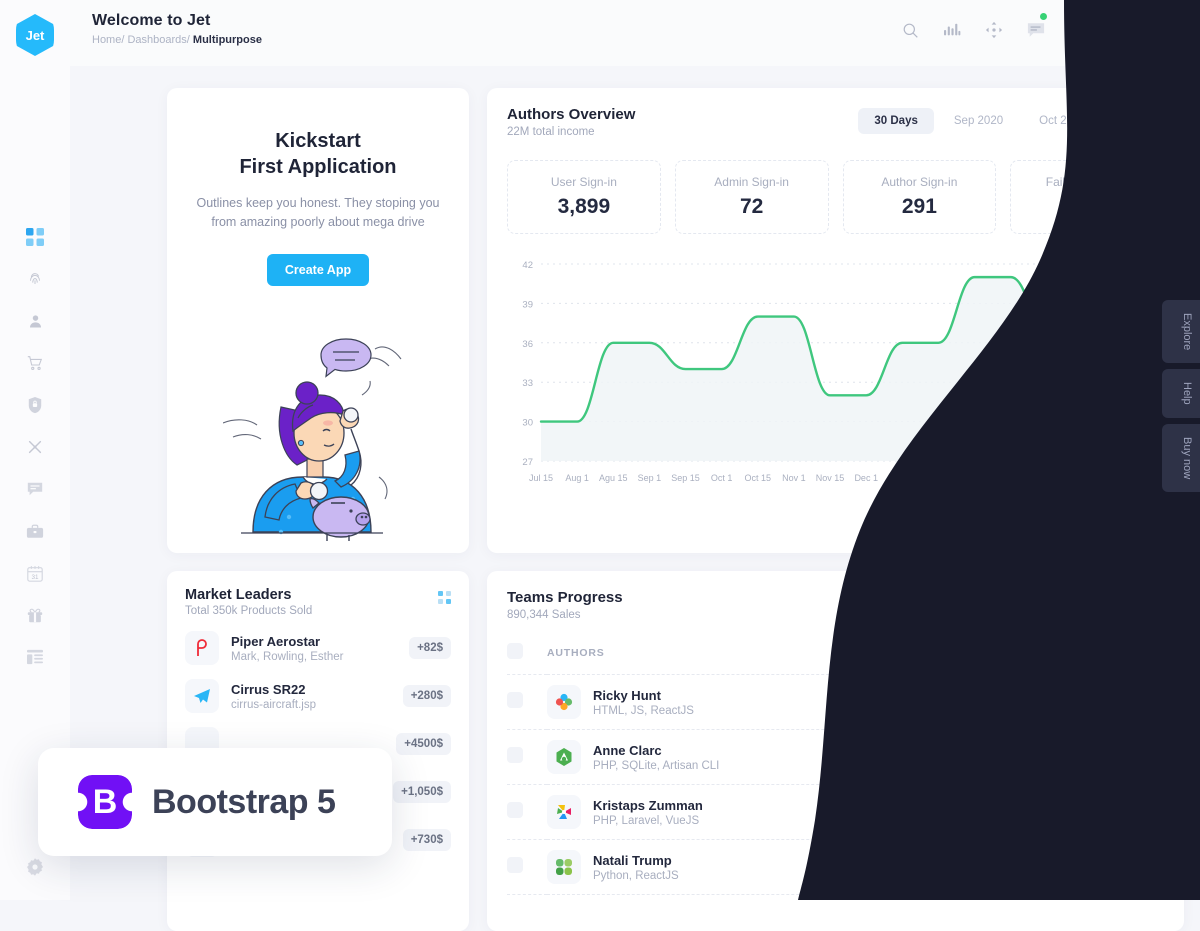  What do you see at coordinates (318, 696) in the screenshot?
I see `list-item: Cirrus SR22 cirrus-aircraft.jsp +280$` at bounding box center [318, 696].